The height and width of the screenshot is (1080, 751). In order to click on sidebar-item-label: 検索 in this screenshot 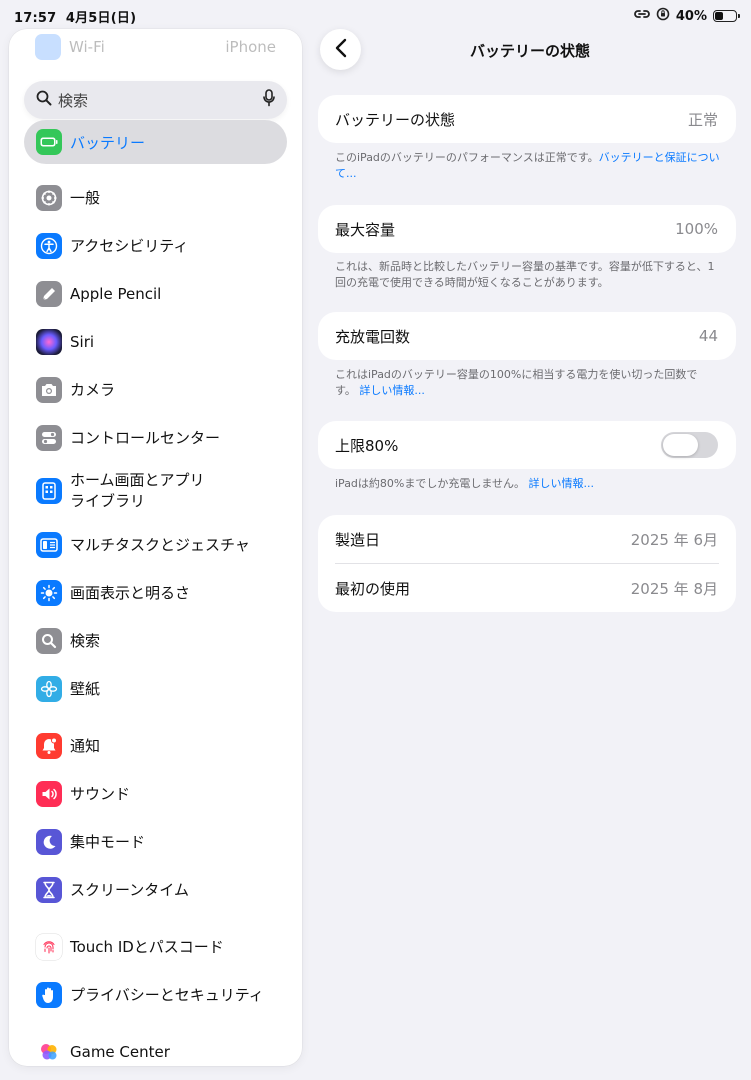, I will do `click(85, 640)`.